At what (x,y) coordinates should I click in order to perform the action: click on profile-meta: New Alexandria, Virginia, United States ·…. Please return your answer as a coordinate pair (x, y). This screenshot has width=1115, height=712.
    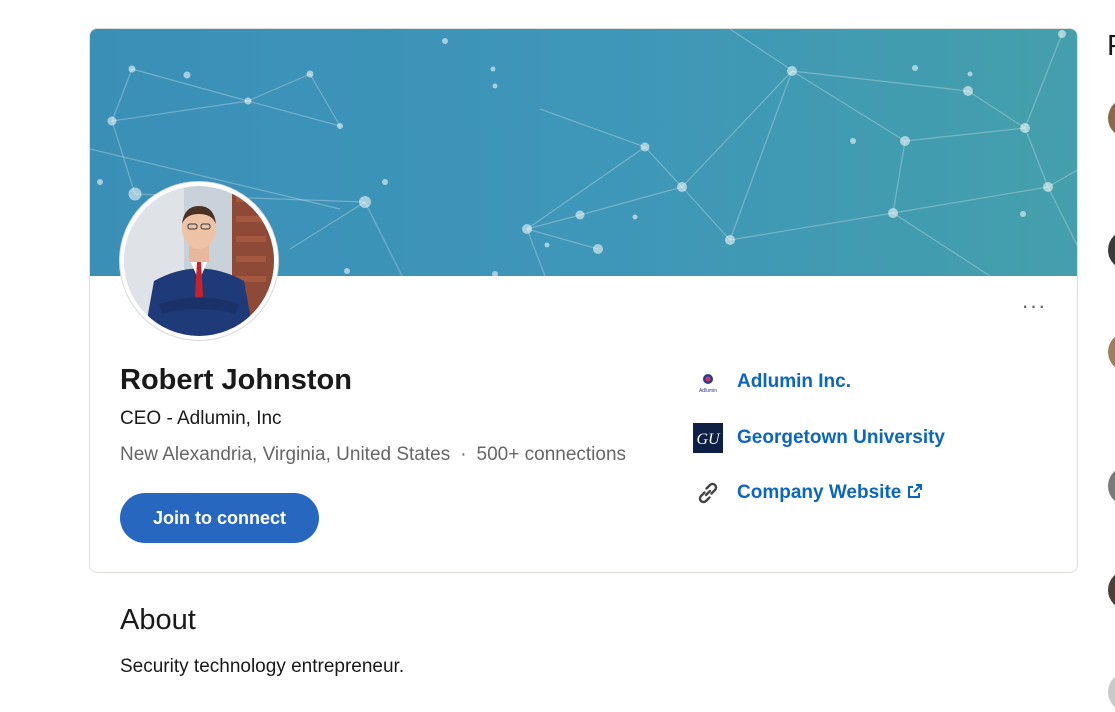
    Looking at the image, I should click on (373, 455).